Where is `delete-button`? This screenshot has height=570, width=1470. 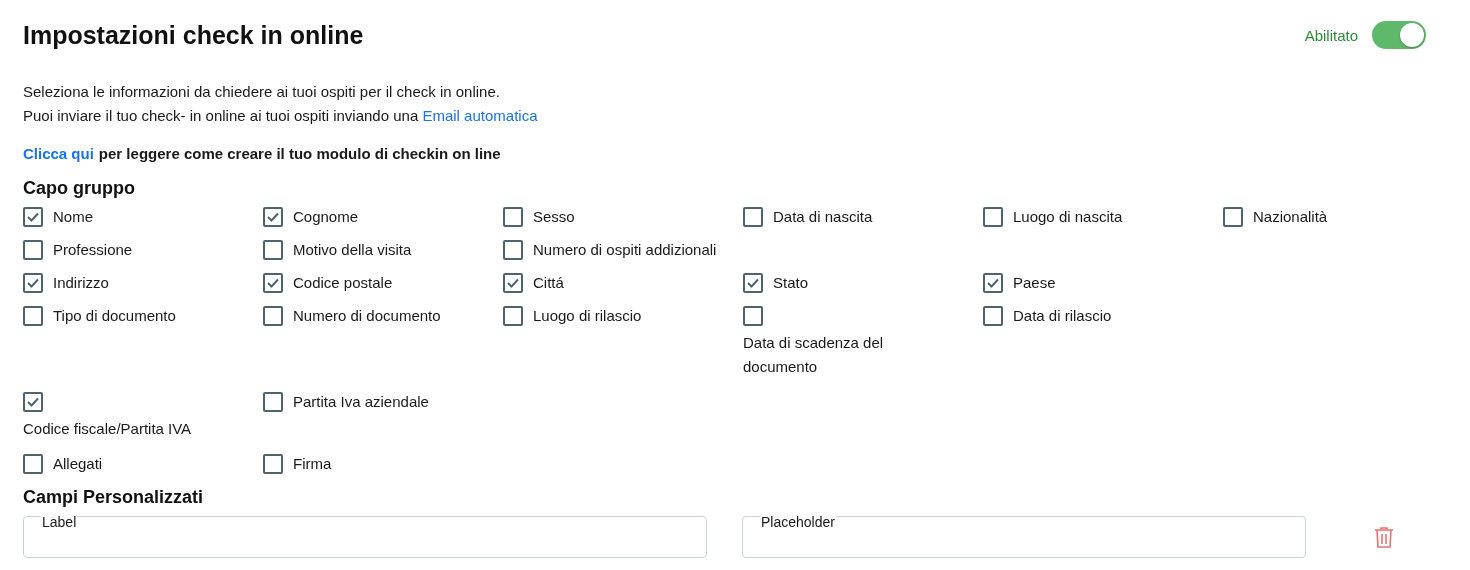
delete-button is located at coordinates (1384, 537).